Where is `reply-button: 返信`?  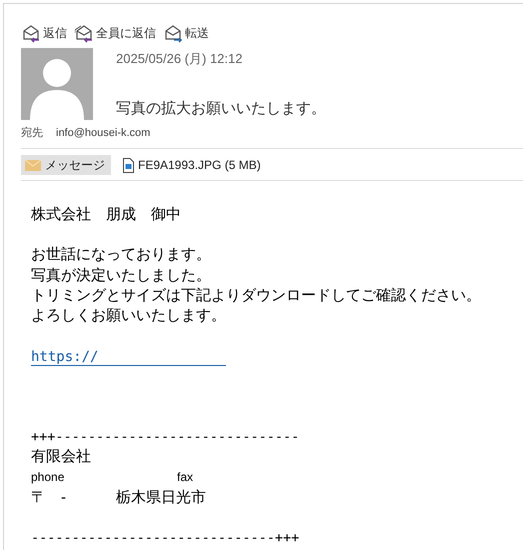
reply-button: 返信 is located at coordinates (44, 33).